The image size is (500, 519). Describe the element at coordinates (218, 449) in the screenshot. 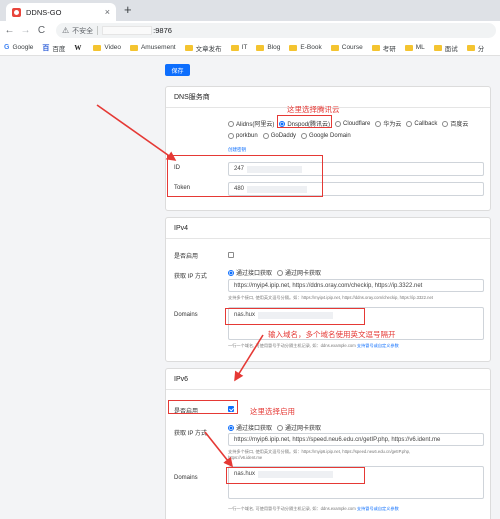

I see `arrow-to-ipv6-domain` at that location.